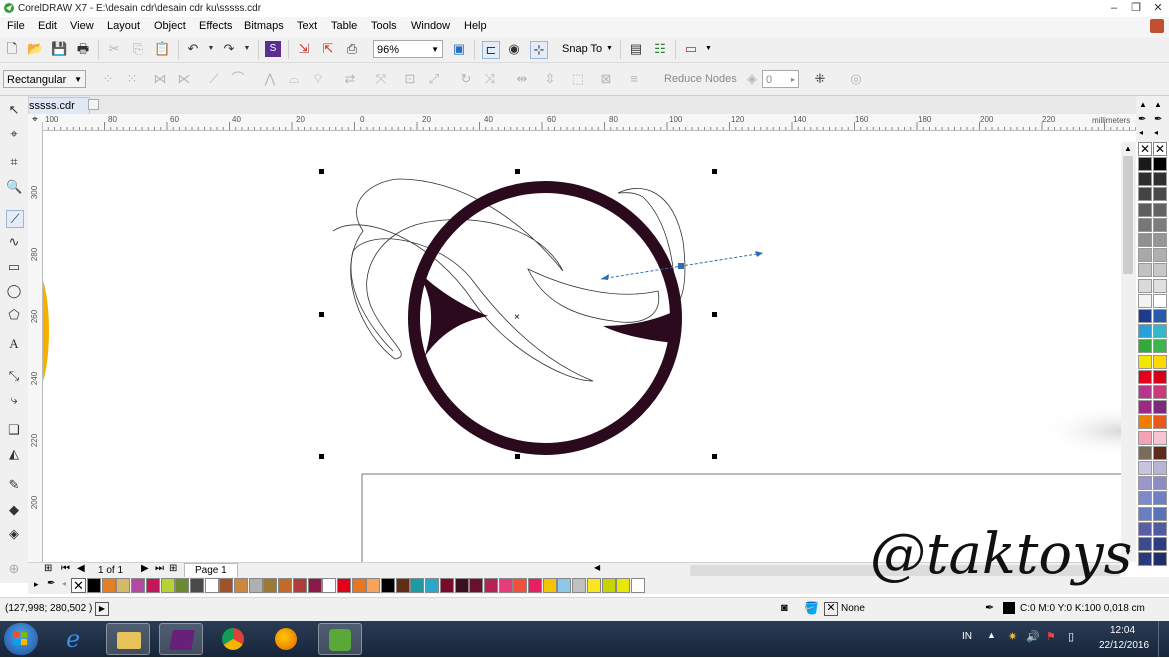 The height and width of the screenshot is (658, 1169). I want to click on swoosh-outline-center, so click(463, 303).